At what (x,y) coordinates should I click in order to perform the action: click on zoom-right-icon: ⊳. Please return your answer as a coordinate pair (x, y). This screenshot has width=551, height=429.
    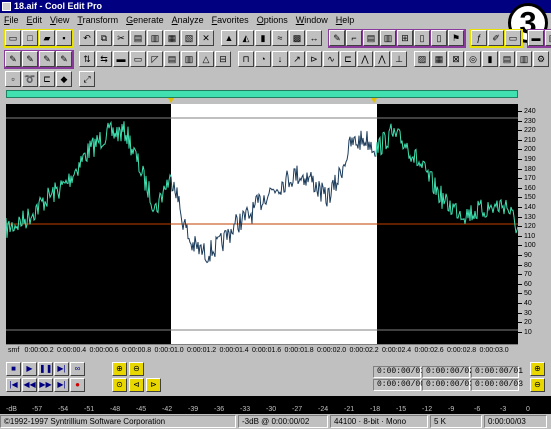
    Looking at the image, I should click on (153, 385).